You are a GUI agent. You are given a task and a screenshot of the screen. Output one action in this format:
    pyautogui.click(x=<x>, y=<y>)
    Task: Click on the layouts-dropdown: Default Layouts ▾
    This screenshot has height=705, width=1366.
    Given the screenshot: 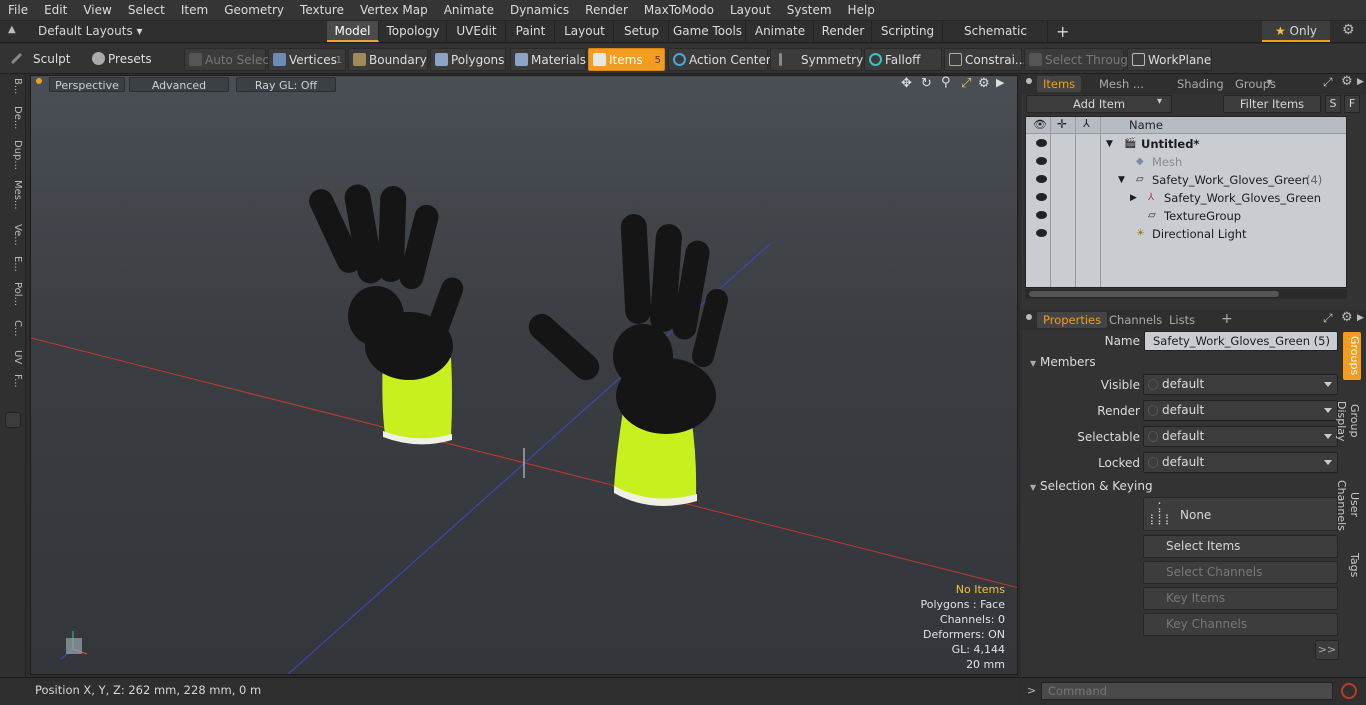 What is the action you would take?
    pyautogui.click(x=90, y=31)
    